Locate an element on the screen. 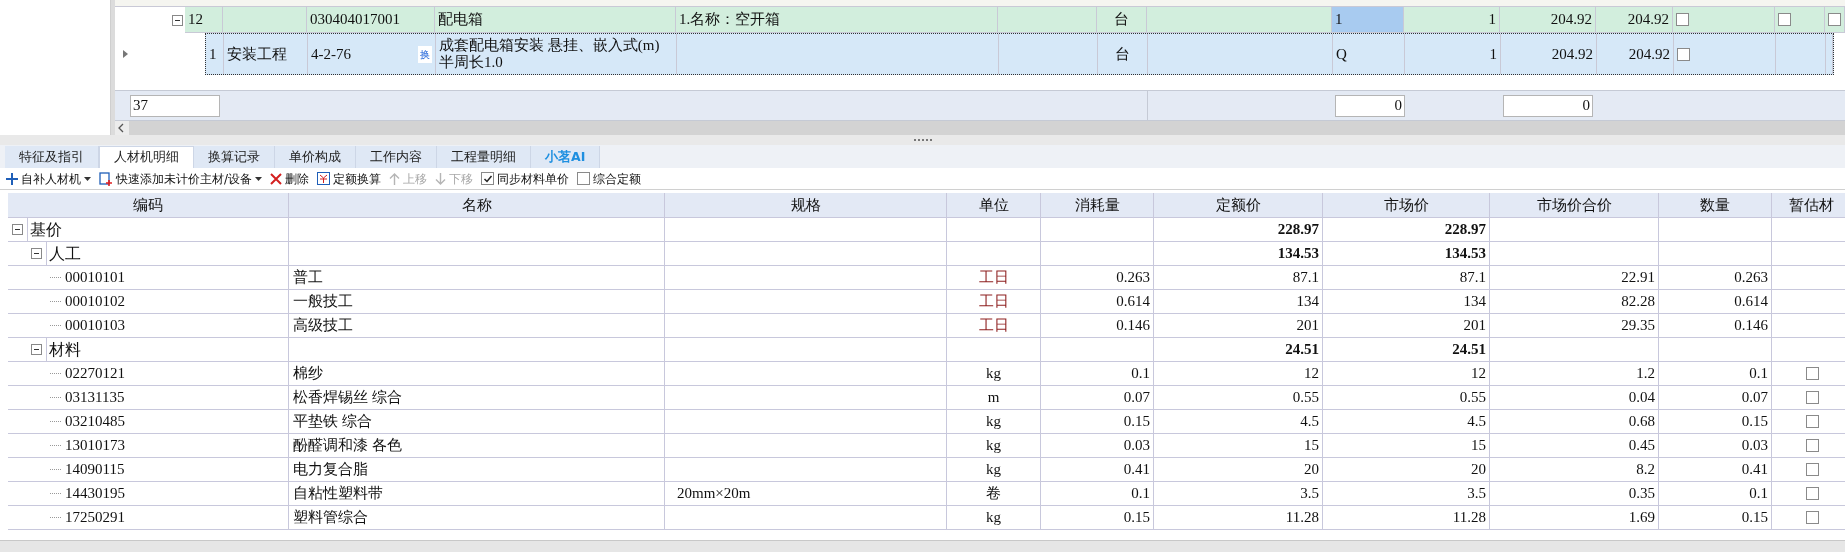 This screenshot has width=1845, height=552. grid-cell: 安装工程 is located at coordinates (266, 54).